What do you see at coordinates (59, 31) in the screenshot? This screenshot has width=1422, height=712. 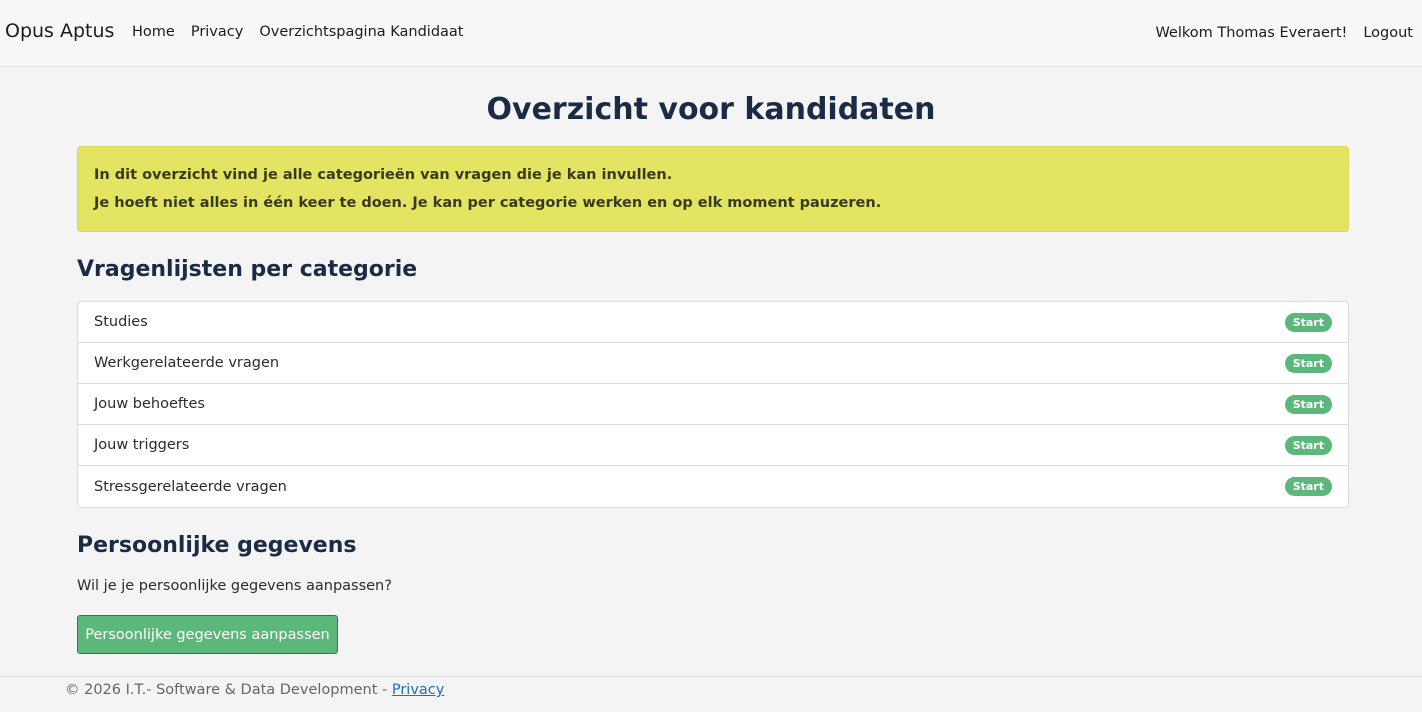 I see `brand-link: Opus Aptus` at bounding box center [59, 31].